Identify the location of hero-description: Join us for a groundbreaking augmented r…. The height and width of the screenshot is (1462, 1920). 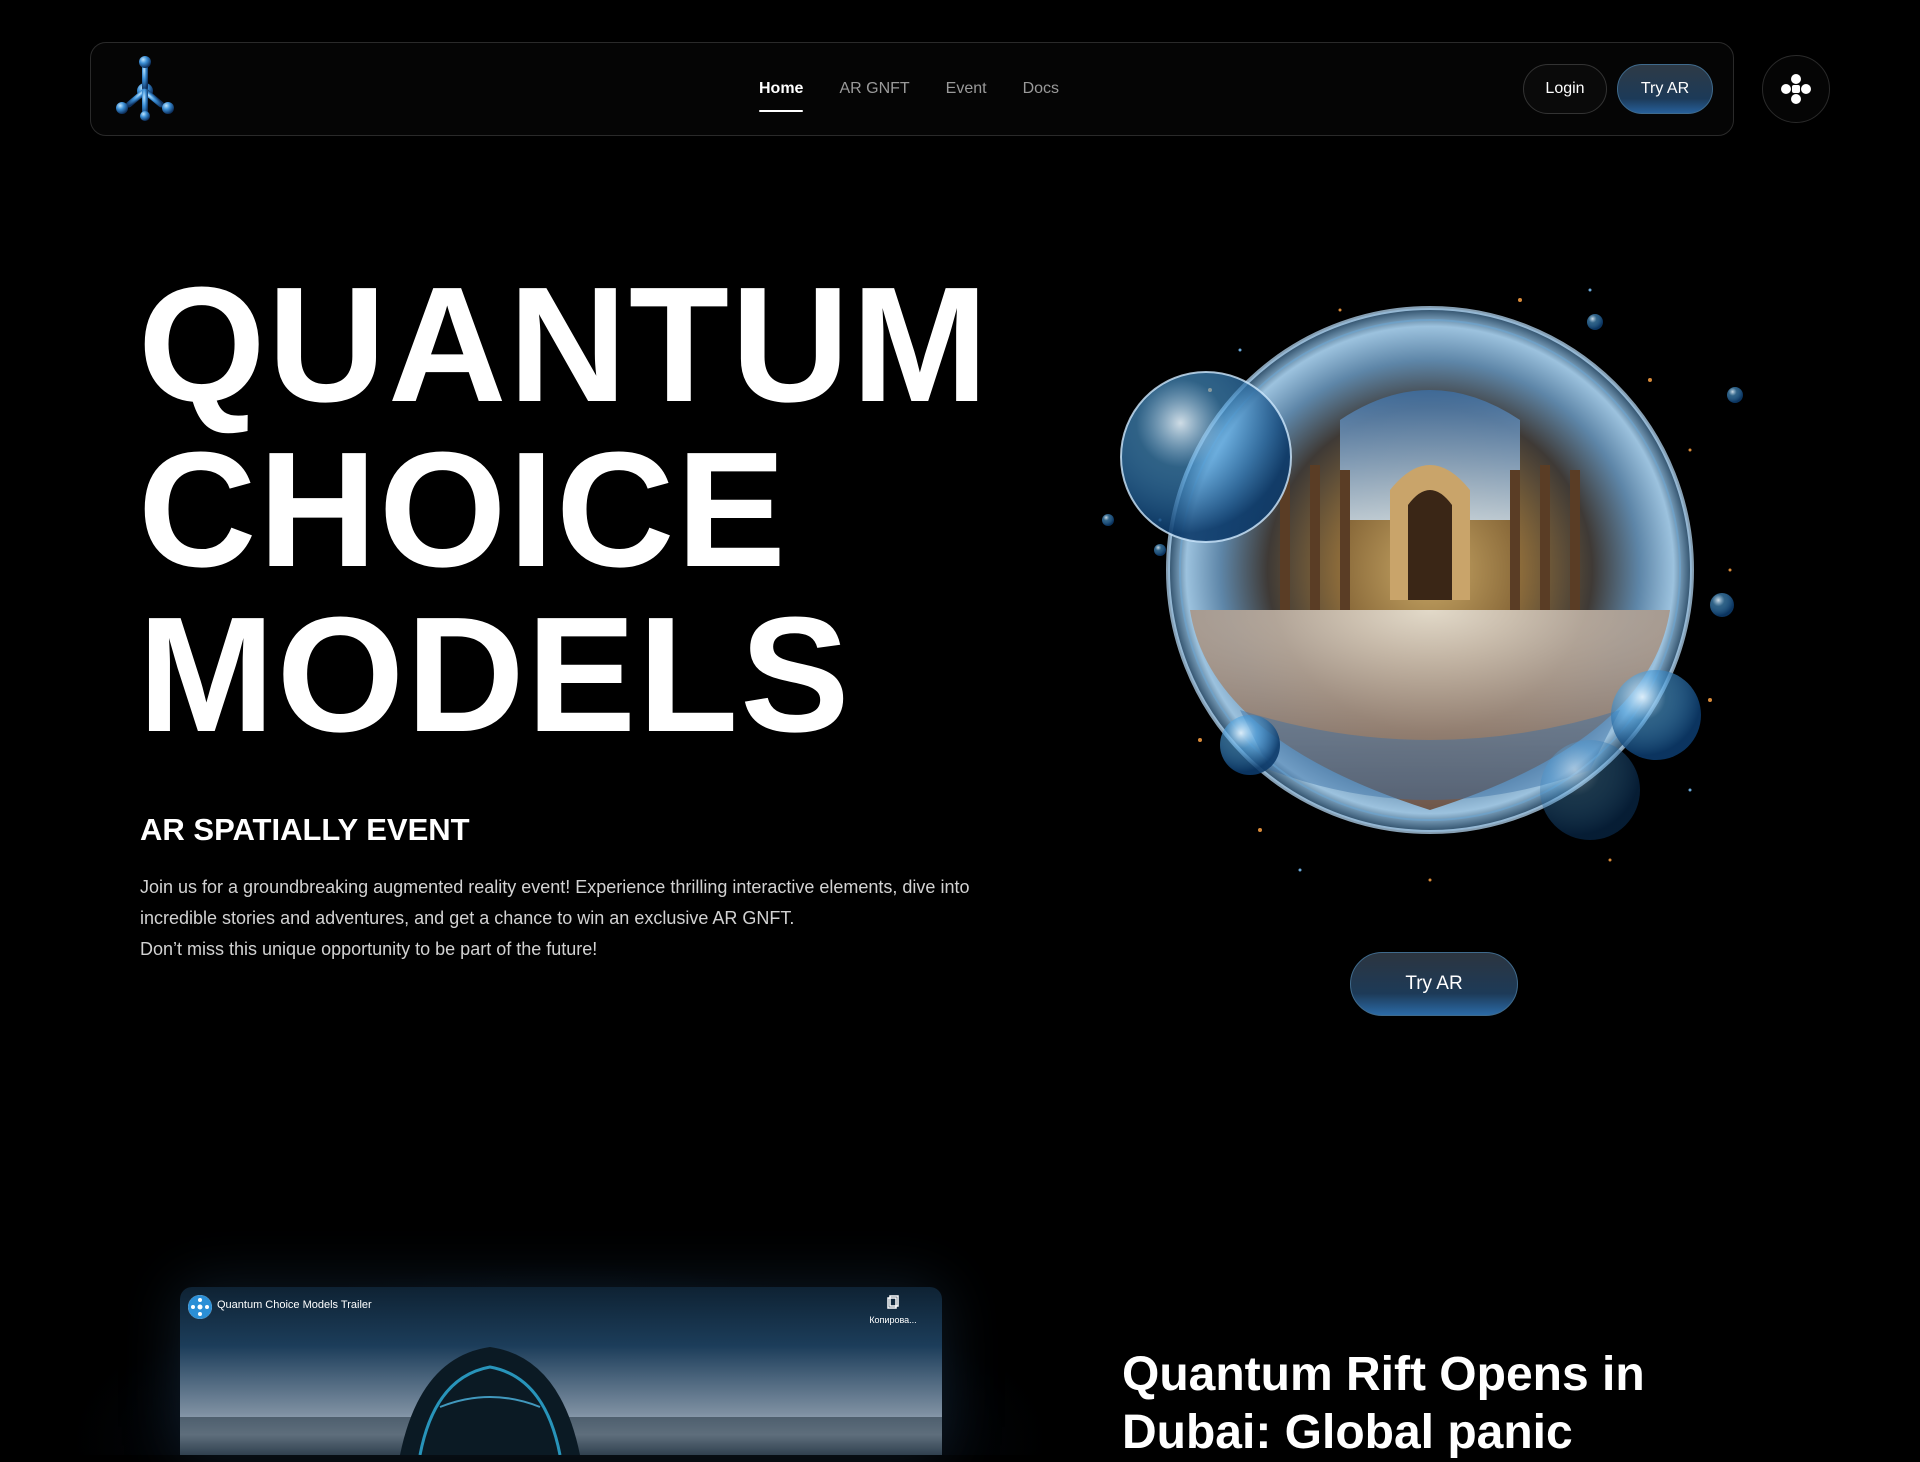
(590, 918).